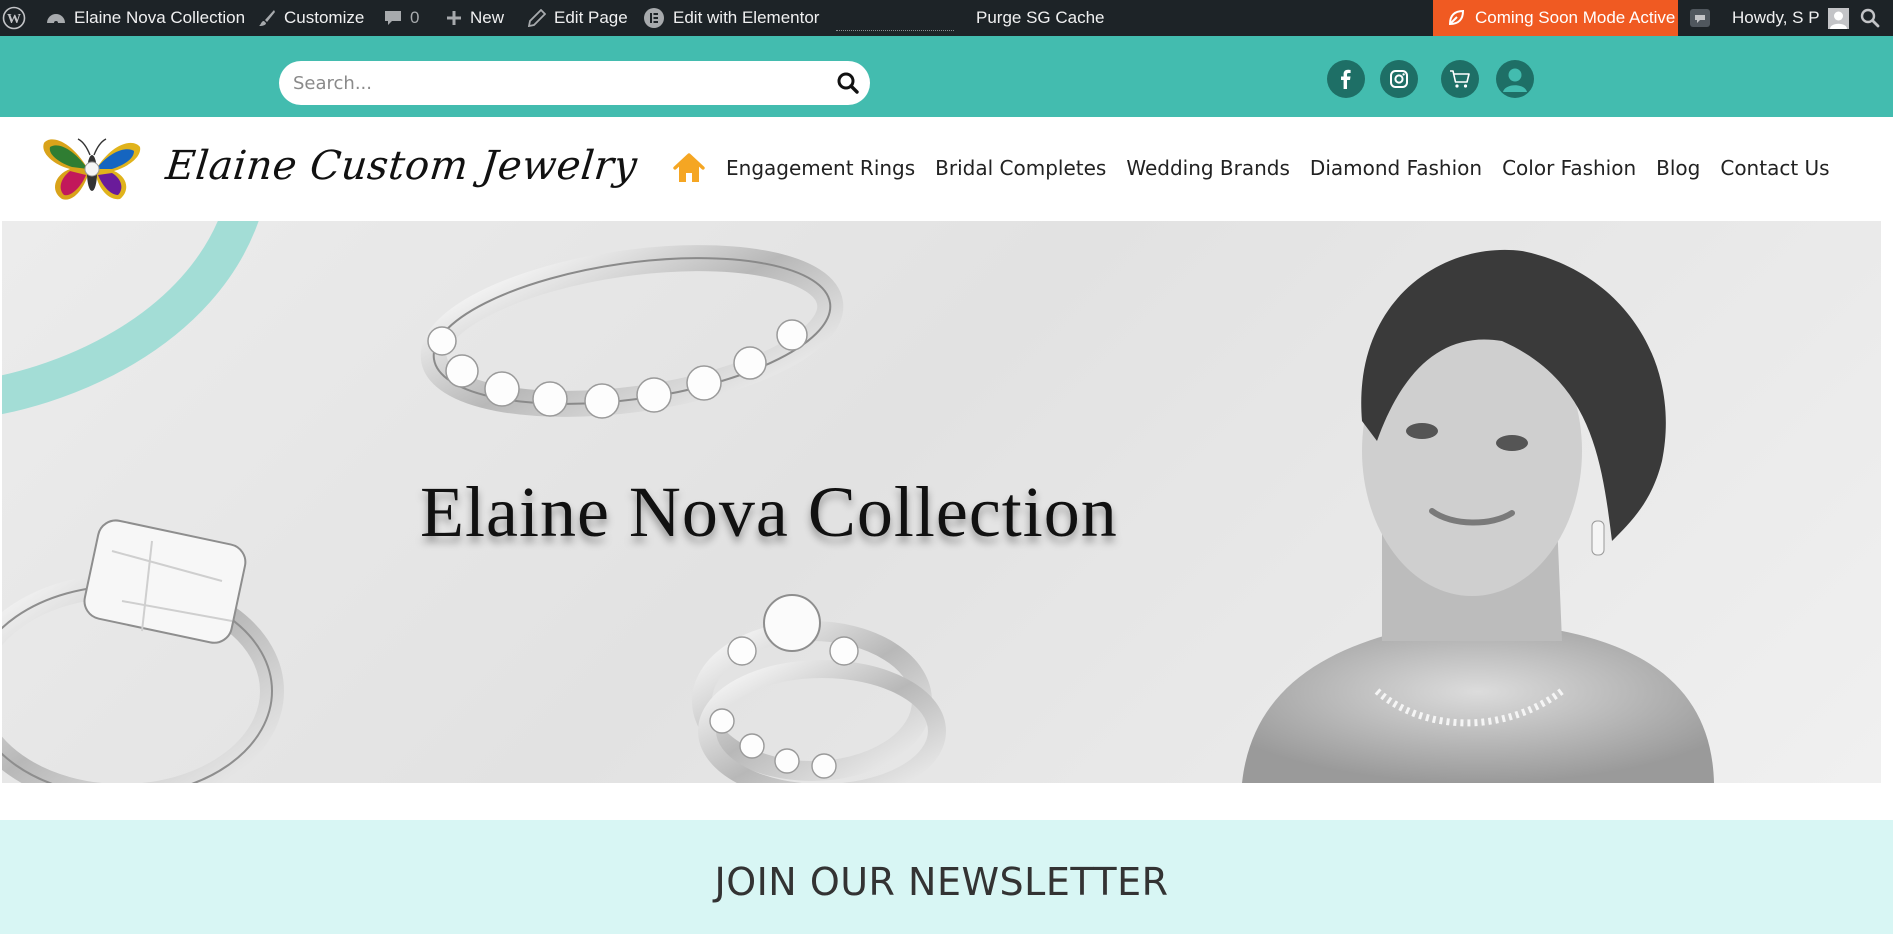 The width and height of the screenshot is (1893, 934). What do you see at coordinates (324, 17) in the screenshot?
I see `admin-customize-label: Customize` at bounding box center [324, 17].